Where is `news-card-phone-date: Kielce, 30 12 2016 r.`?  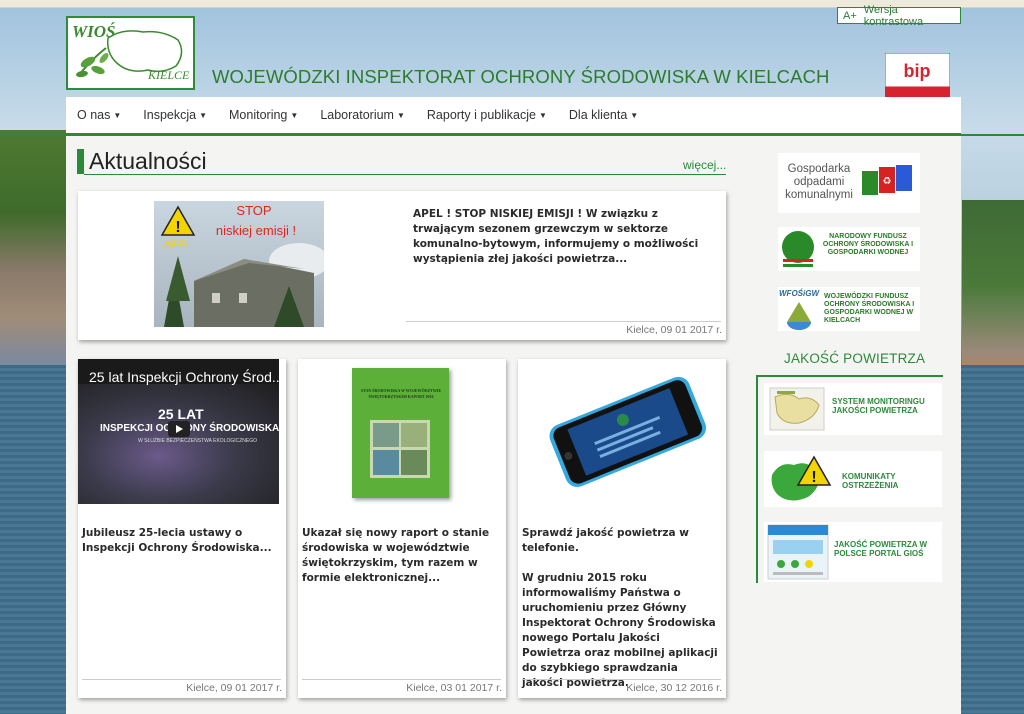 news-card-phone-date: Kielce, 30 12 2016 r. is located at coordinates (674, 688).